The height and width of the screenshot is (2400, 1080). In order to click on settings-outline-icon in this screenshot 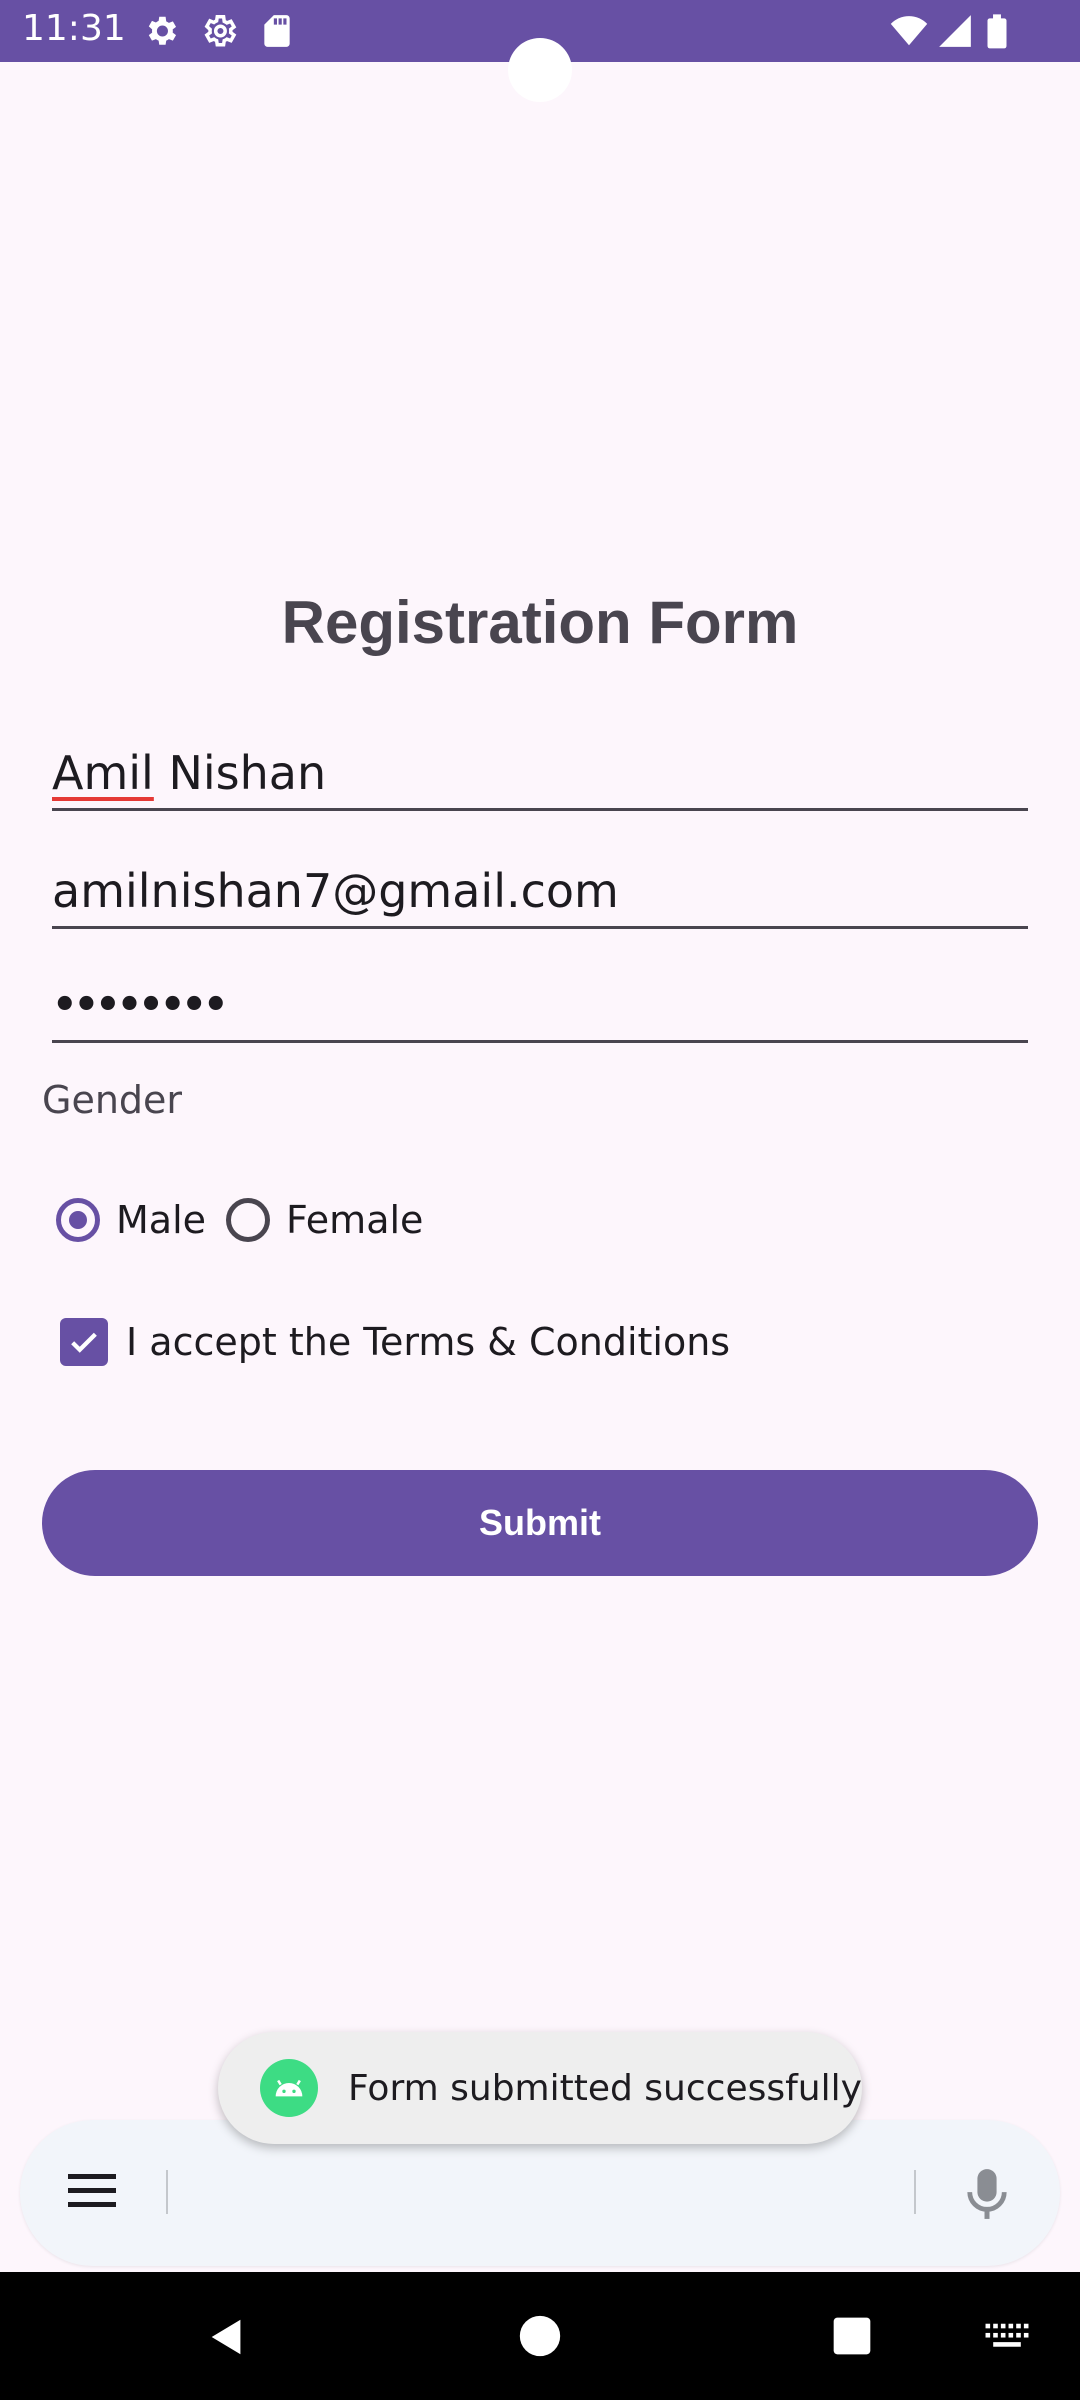, I will do `click(220, 31)`.